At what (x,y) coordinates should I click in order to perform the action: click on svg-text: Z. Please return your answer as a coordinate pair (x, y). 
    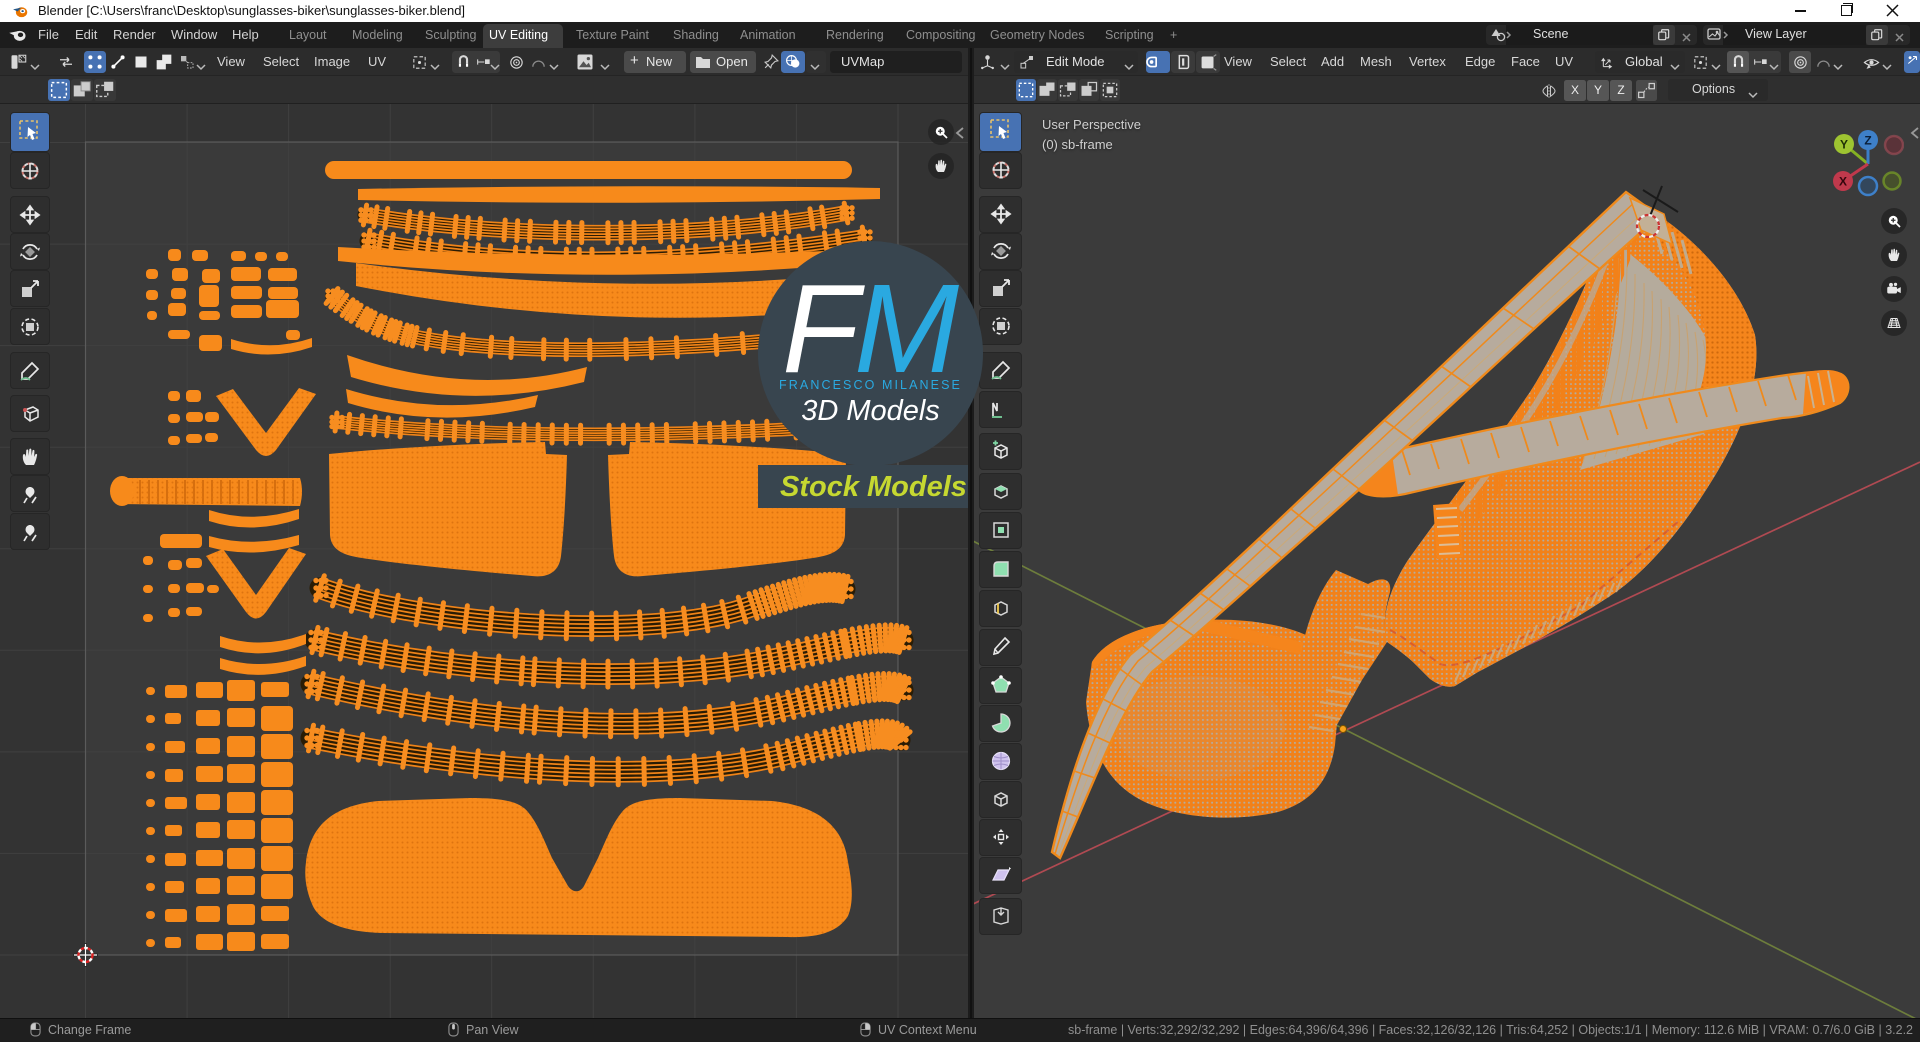
    Looking at the image, I should click on (1867, 141).